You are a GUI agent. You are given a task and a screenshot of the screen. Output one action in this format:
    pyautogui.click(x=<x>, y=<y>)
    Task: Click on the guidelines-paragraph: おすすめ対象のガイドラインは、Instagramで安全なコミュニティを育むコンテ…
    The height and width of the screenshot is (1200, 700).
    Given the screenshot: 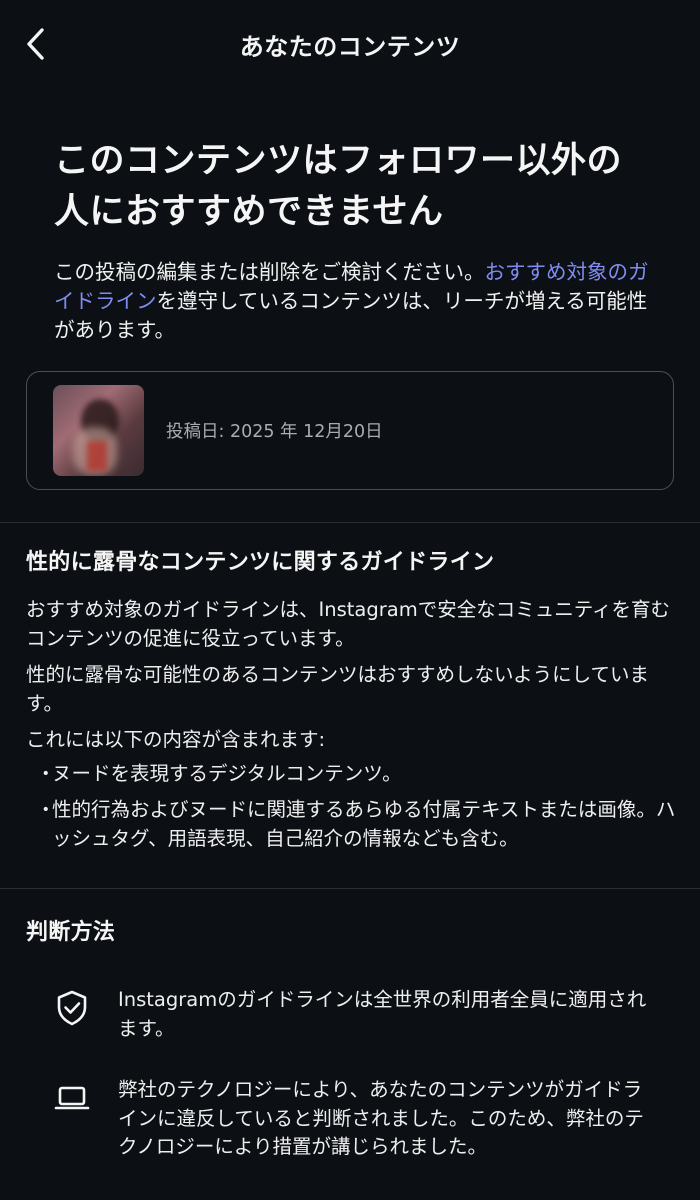 What is the action you would take?
    pyautogui.click(x=348, y=624)
    